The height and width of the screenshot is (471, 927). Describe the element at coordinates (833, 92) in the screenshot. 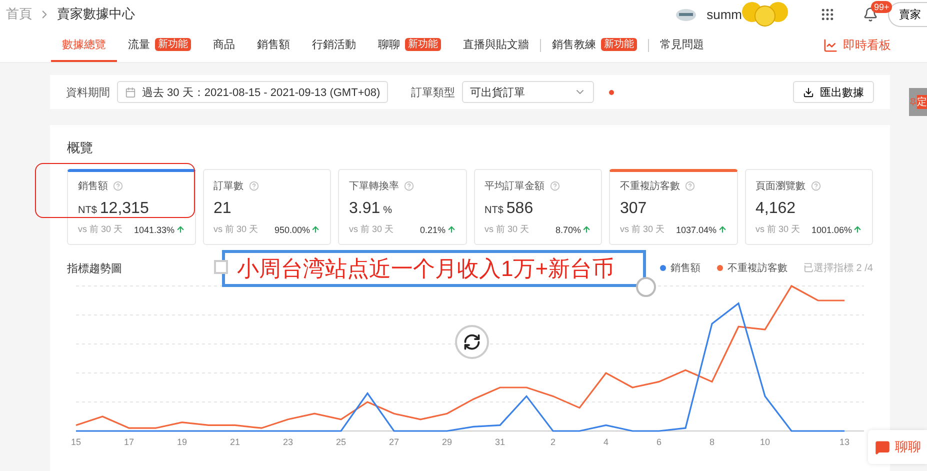

I see `export-button: 匯出數據` at that location.